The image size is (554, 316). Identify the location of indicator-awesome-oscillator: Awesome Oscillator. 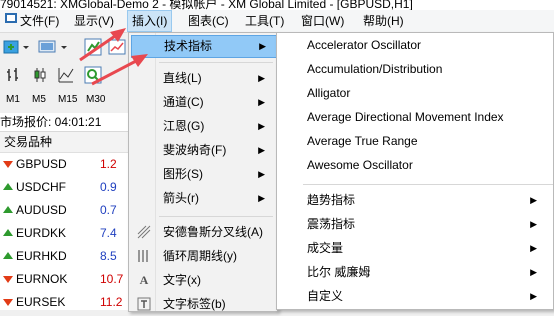
(427, 165).